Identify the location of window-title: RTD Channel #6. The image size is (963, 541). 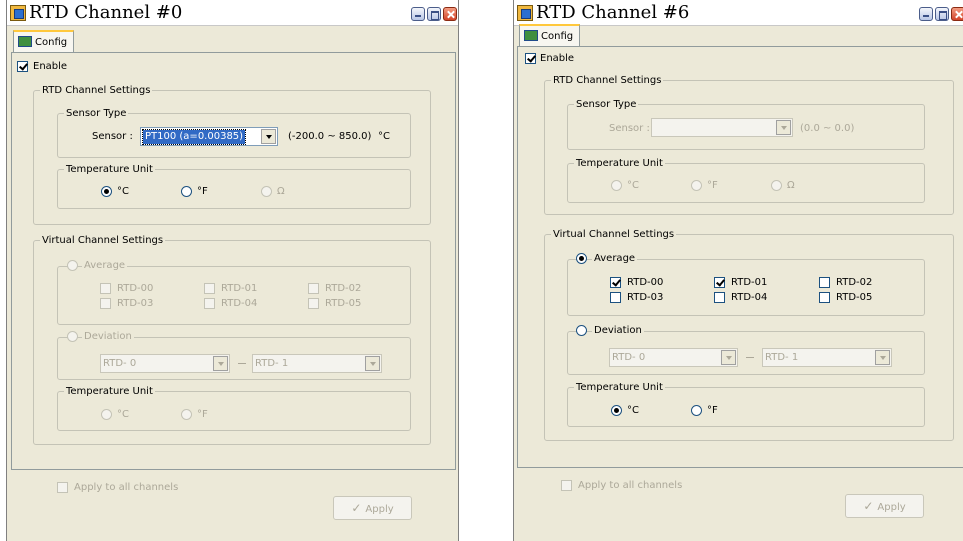
(613, 12).